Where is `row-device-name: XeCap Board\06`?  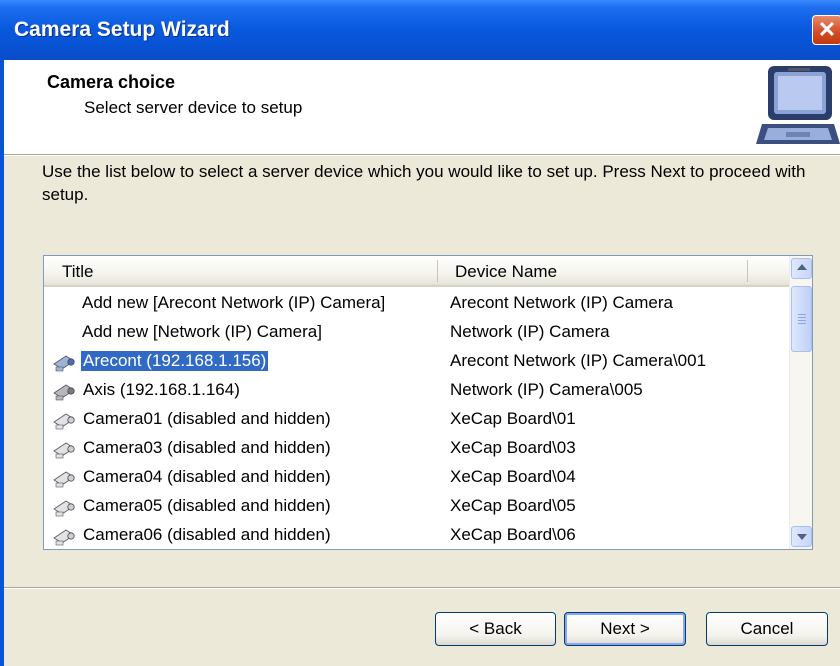 row-device-name: XeCap Board\06 is located at coordinates (513, 534).